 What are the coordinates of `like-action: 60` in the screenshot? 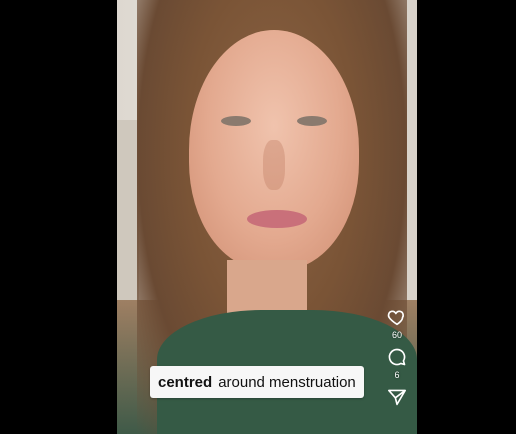 It's located at (397, 323).